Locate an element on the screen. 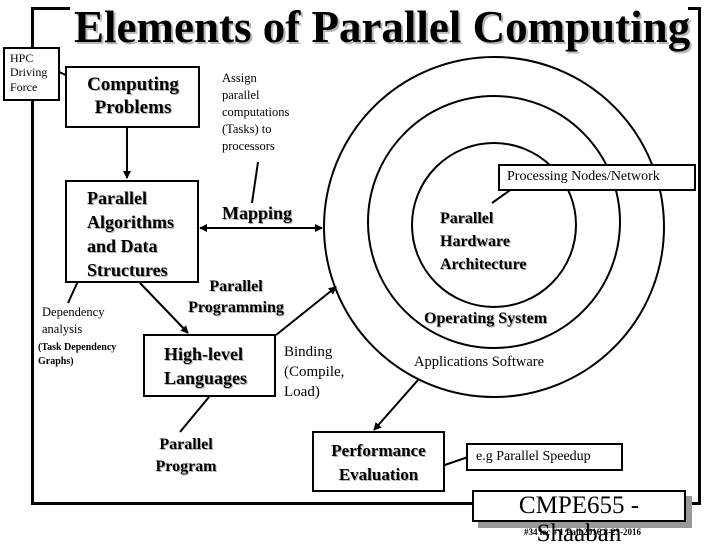 The width and height of the screenshot is (720, 548). binding-line-3: Load) is located at coordinates (302, 392).